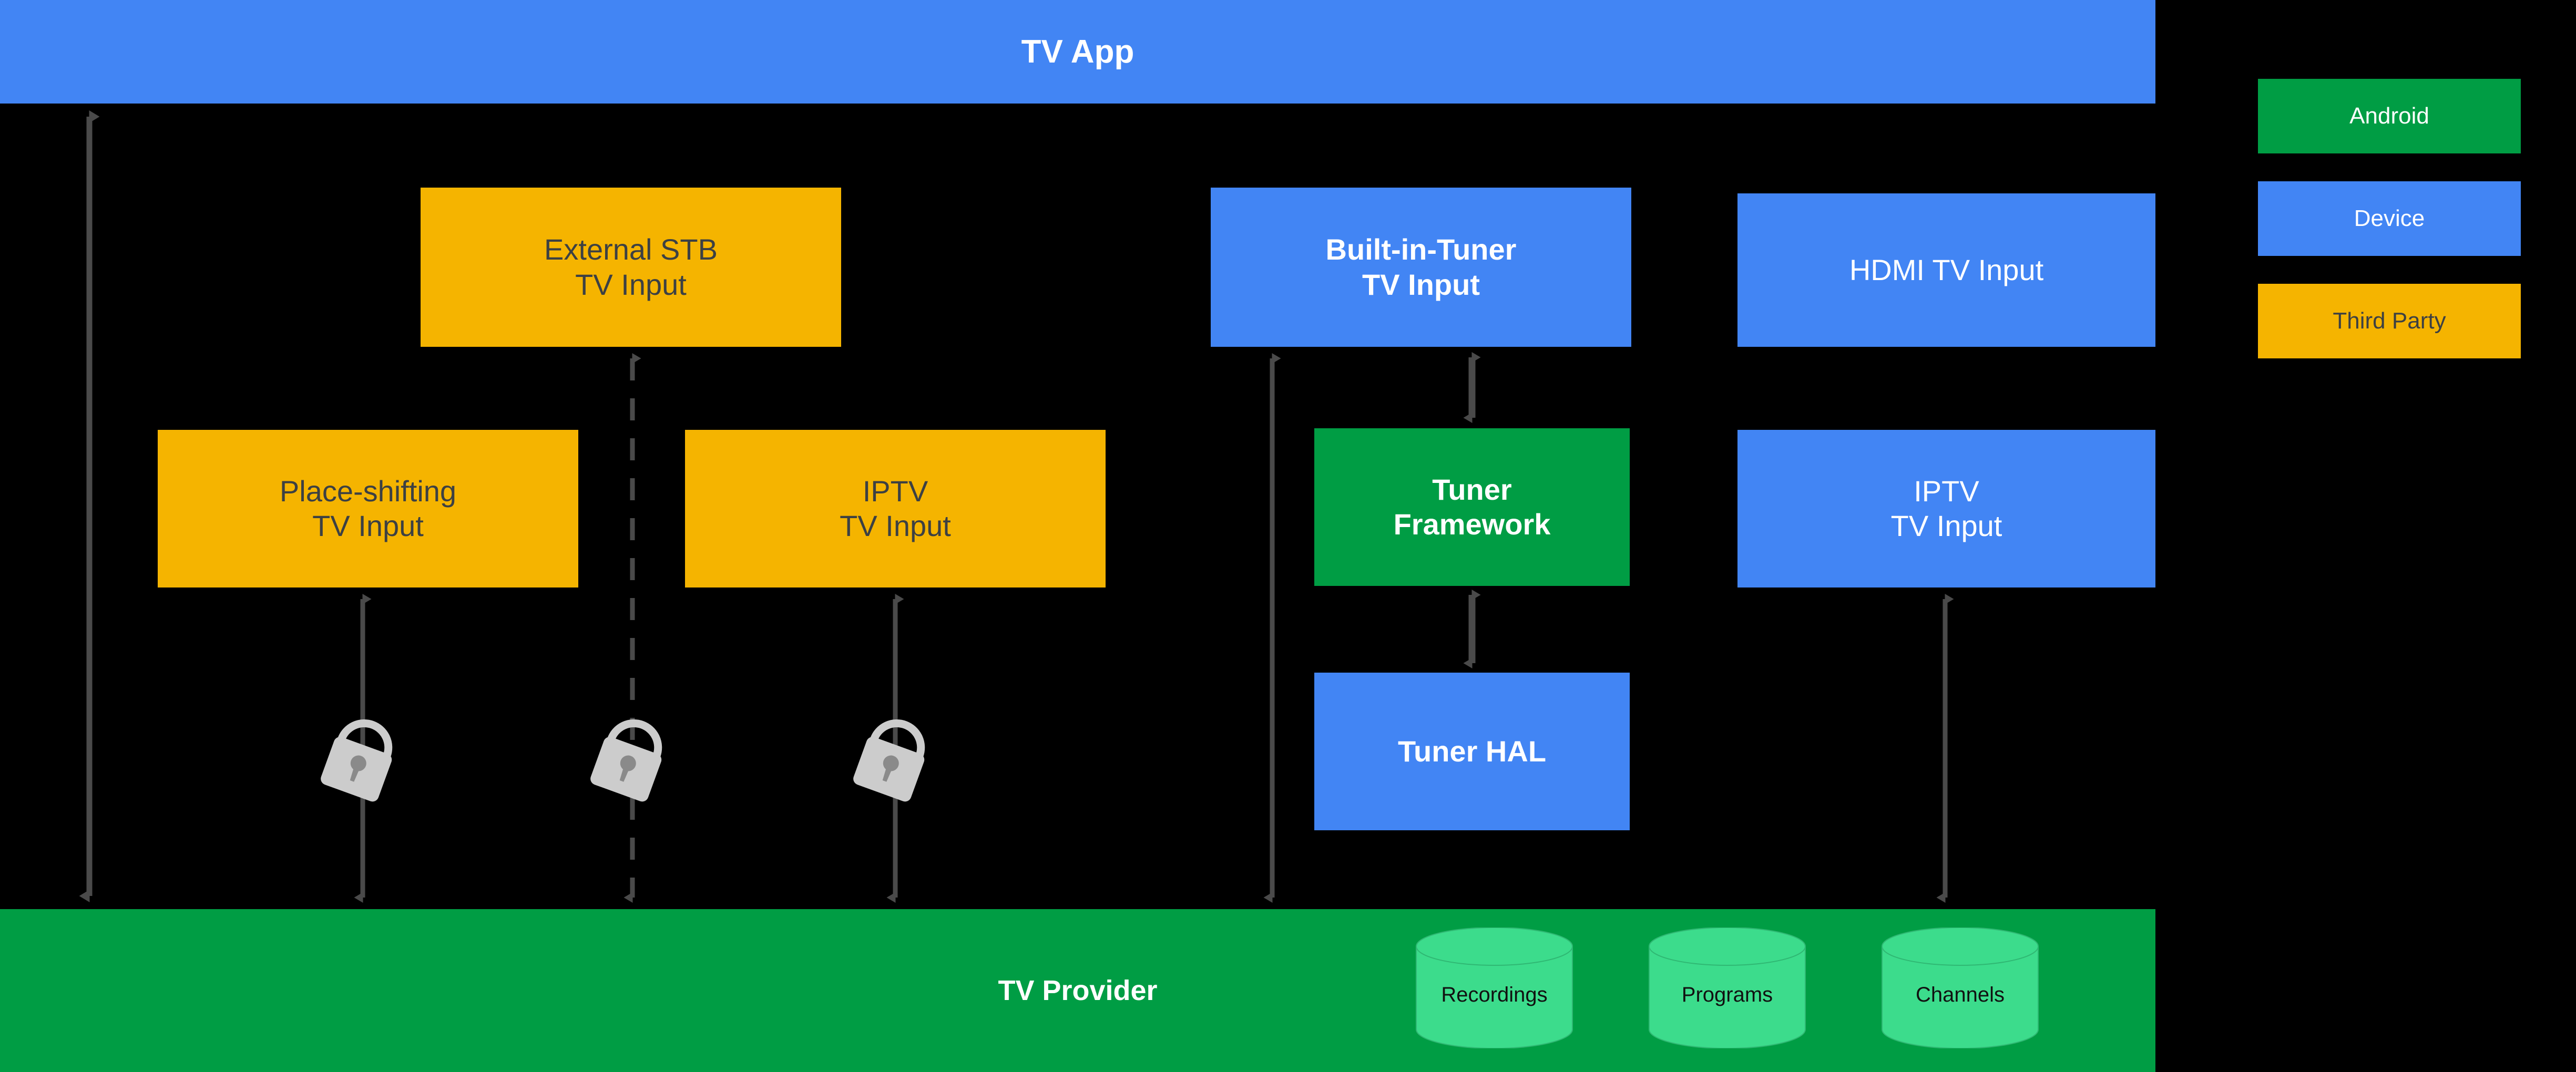  Describe the element at coordinates (357, 760) in the screenshot. I see `lock-icon-place-shifting` at that location.